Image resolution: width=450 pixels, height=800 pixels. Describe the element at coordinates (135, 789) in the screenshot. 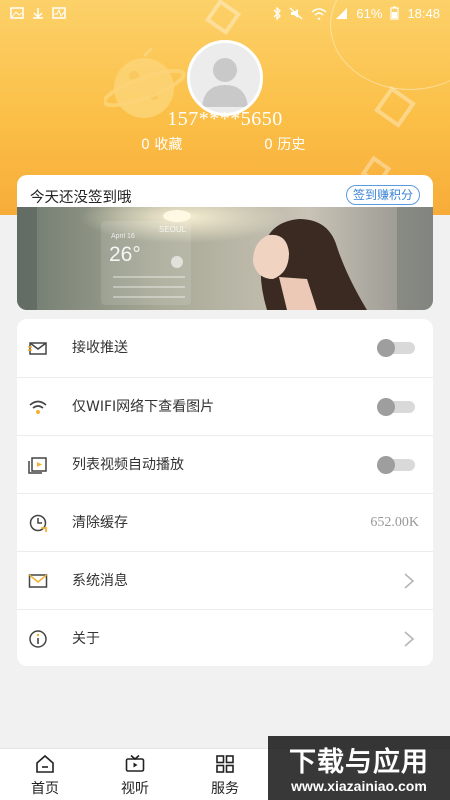

I see `nav-label-watch: 视听` at that location.